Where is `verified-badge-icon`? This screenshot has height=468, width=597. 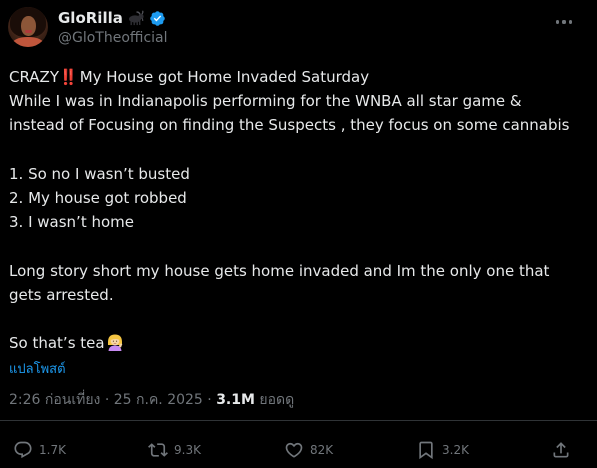 verified-badge-icon is located at coordinates (157, 18).